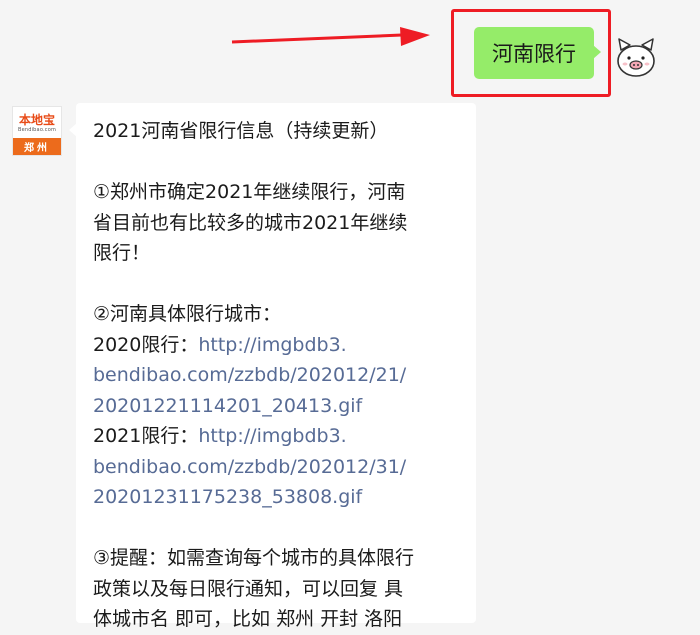 The image size is (700, 635). What do you see at coordinates (37, 146) in the screenshot?
I see `city-label: 郑州` at bounding box center [37, 146].